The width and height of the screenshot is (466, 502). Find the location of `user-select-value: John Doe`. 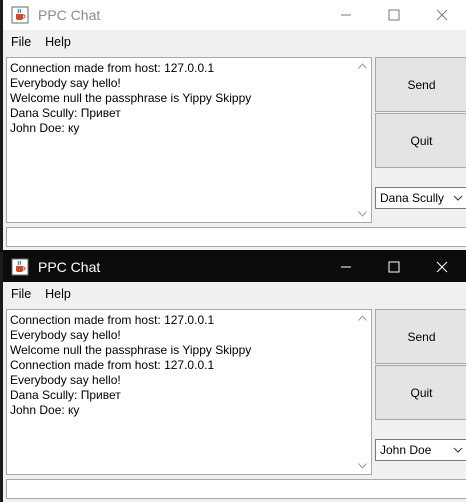

user-select-value: John Doe is located at coordinates (406, 450).